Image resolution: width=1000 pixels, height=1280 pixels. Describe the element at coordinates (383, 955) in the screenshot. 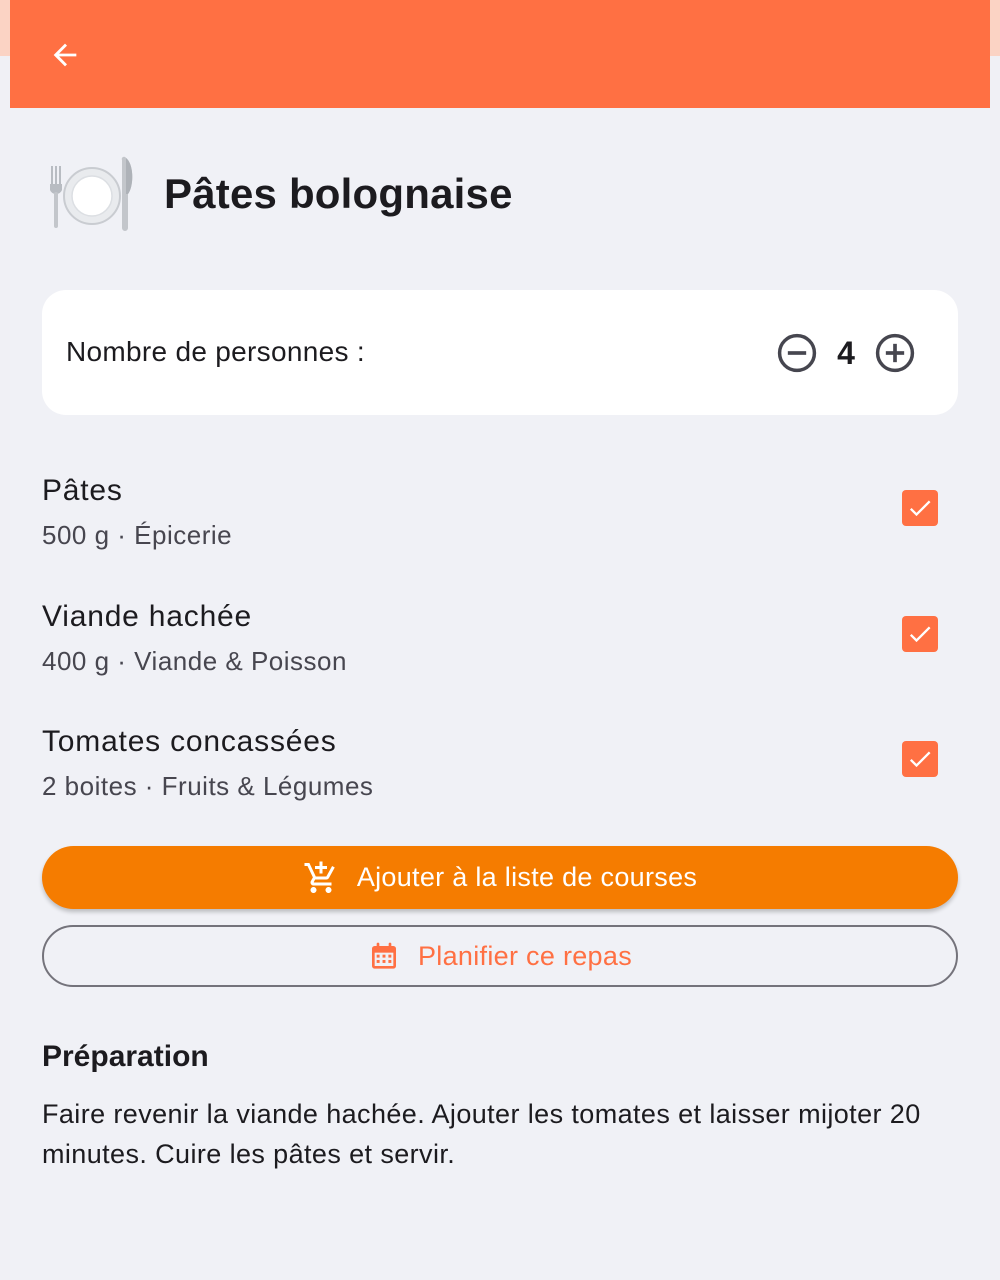

I see `calendar-icon` at that location.